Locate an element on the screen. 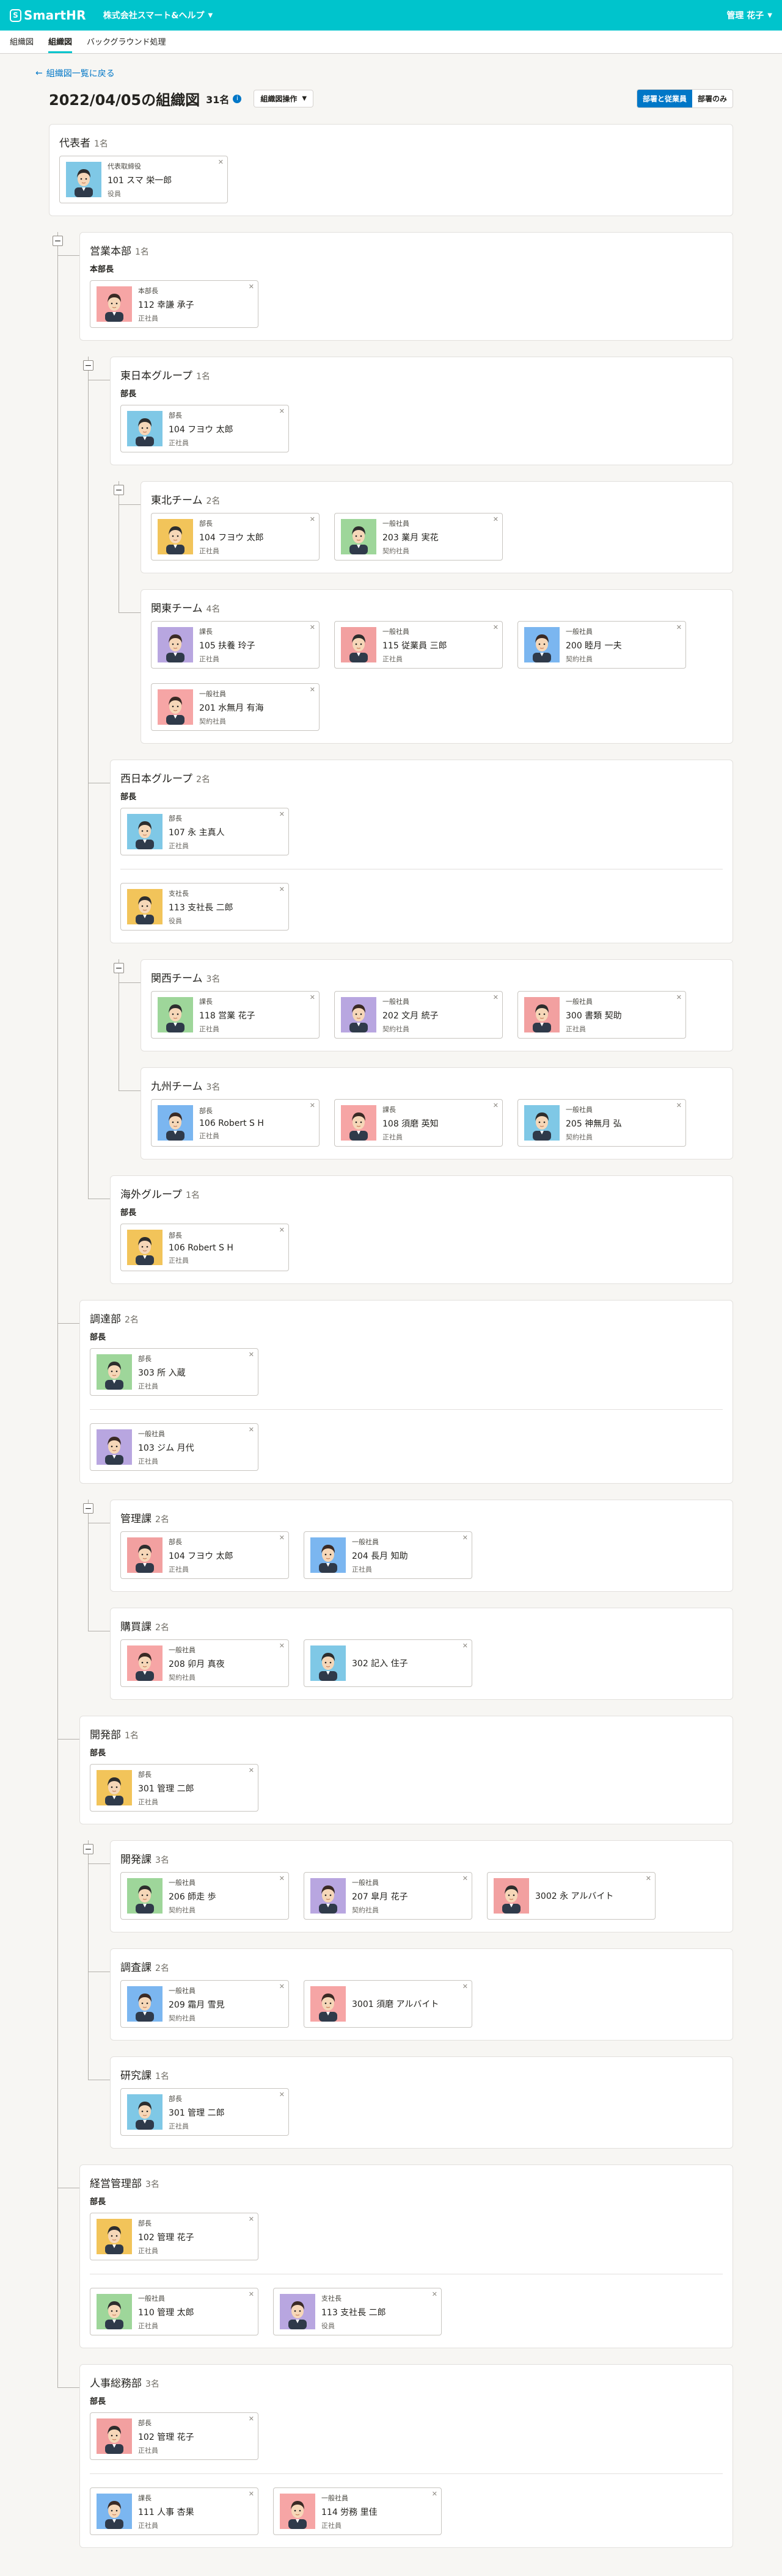 This screenshot has width=782, height=2576. employee-card: 一般社員 110 管理 太郎 正社員 ✕ is located at coordinates (174, 2311).